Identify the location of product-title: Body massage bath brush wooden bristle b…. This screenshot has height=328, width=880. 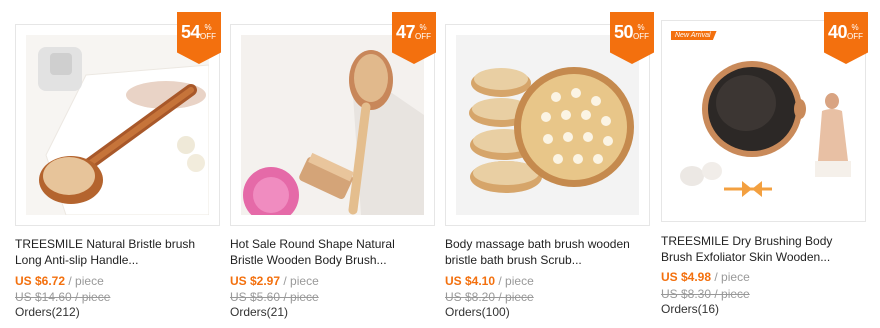
(547, 252).